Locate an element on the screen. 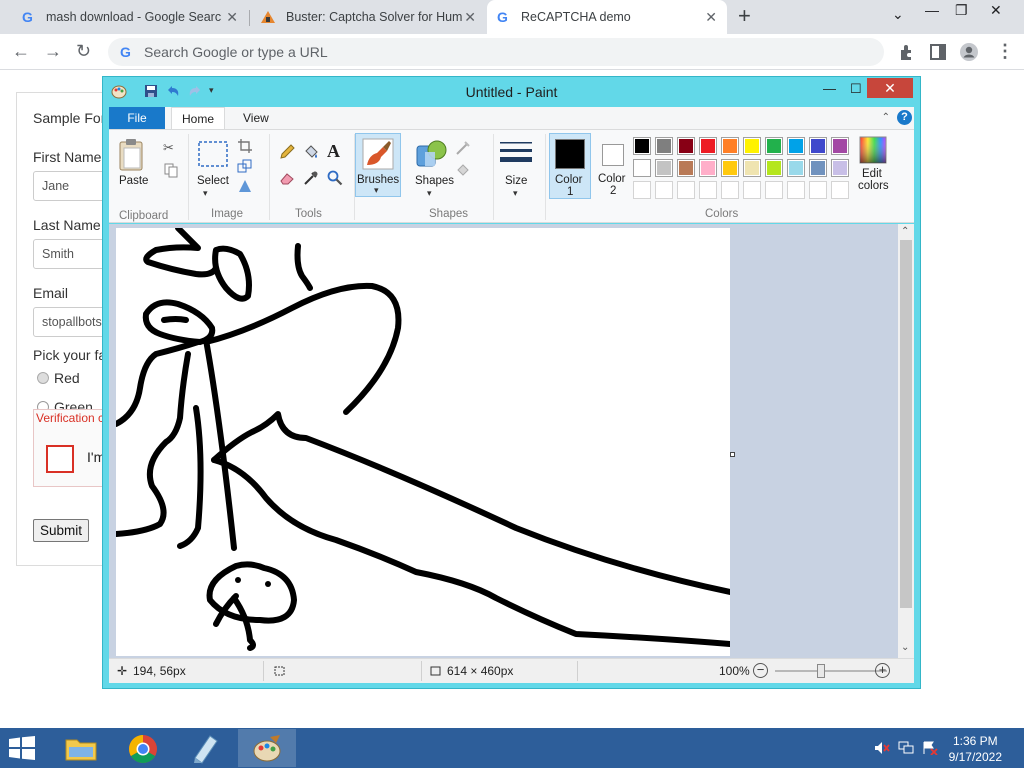  edit-colors-rainbow-icon is located at coordinates (873, 150).